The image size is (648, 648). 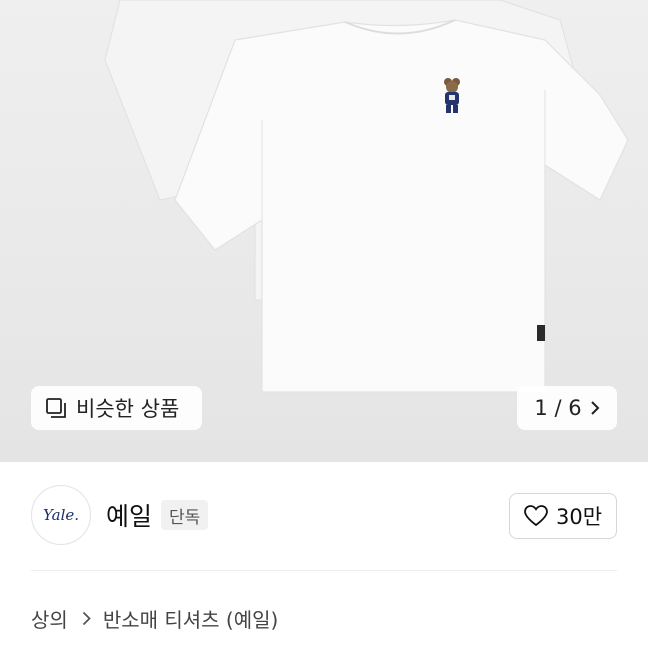 What do you see at coordinates (185, 515) in the screenshot?
I see `exclusive-badge: 단독` at bounding box center [185, 515].